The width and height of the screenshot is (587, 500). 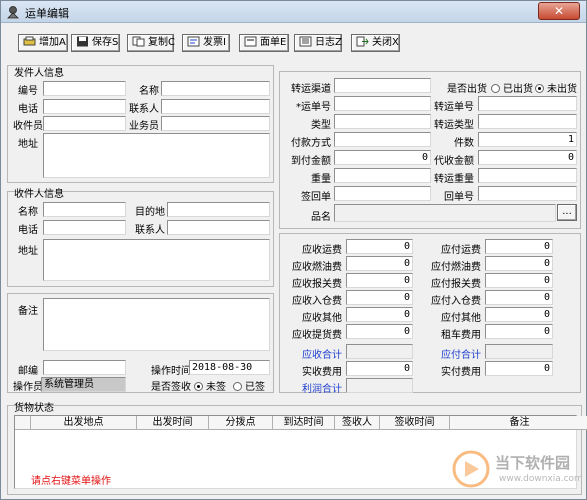 What do you see at coordinates (527, 193) in the screenshot?
I see `return-no-field` at bounding box center [527, 193].